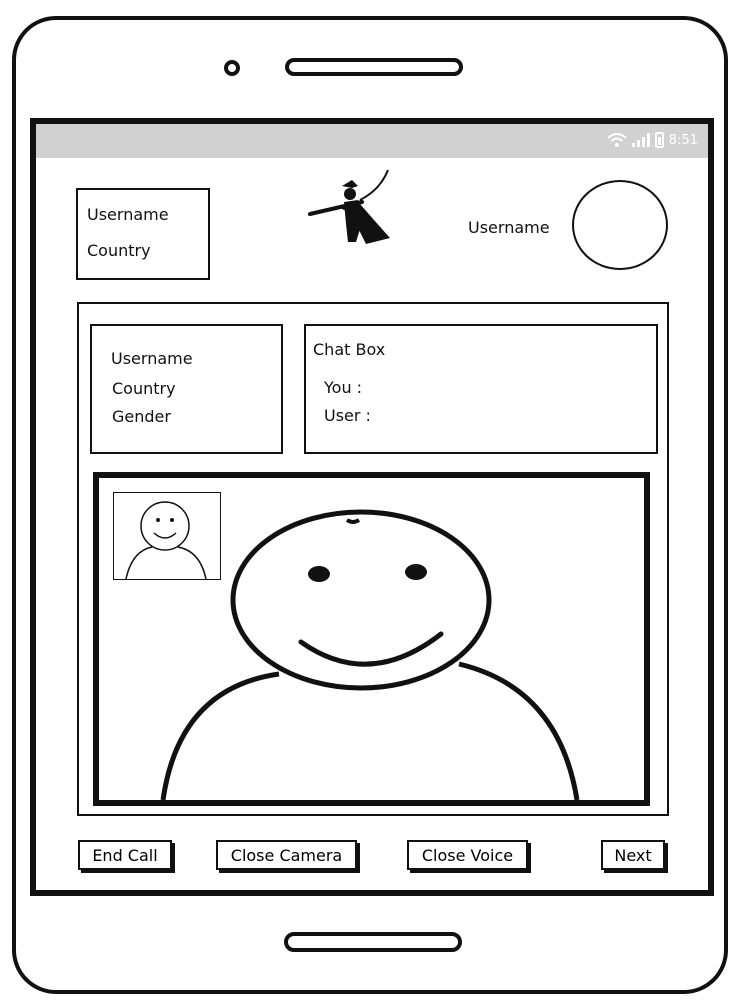  What do you see at coordinates (349, 349) in the screenshot?
I see `chat-box-title: Chat Box` at bounding box center [349, 349].